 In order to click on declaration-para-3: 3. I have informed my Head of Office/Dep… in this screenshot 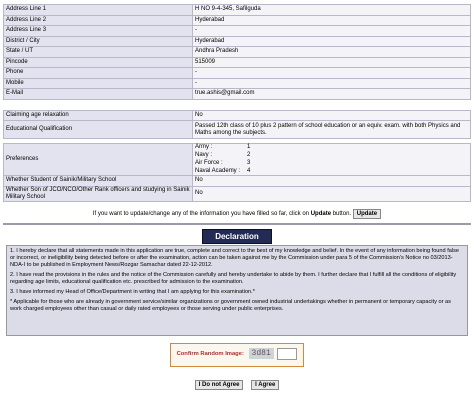, I will do `click(132, 291)`.